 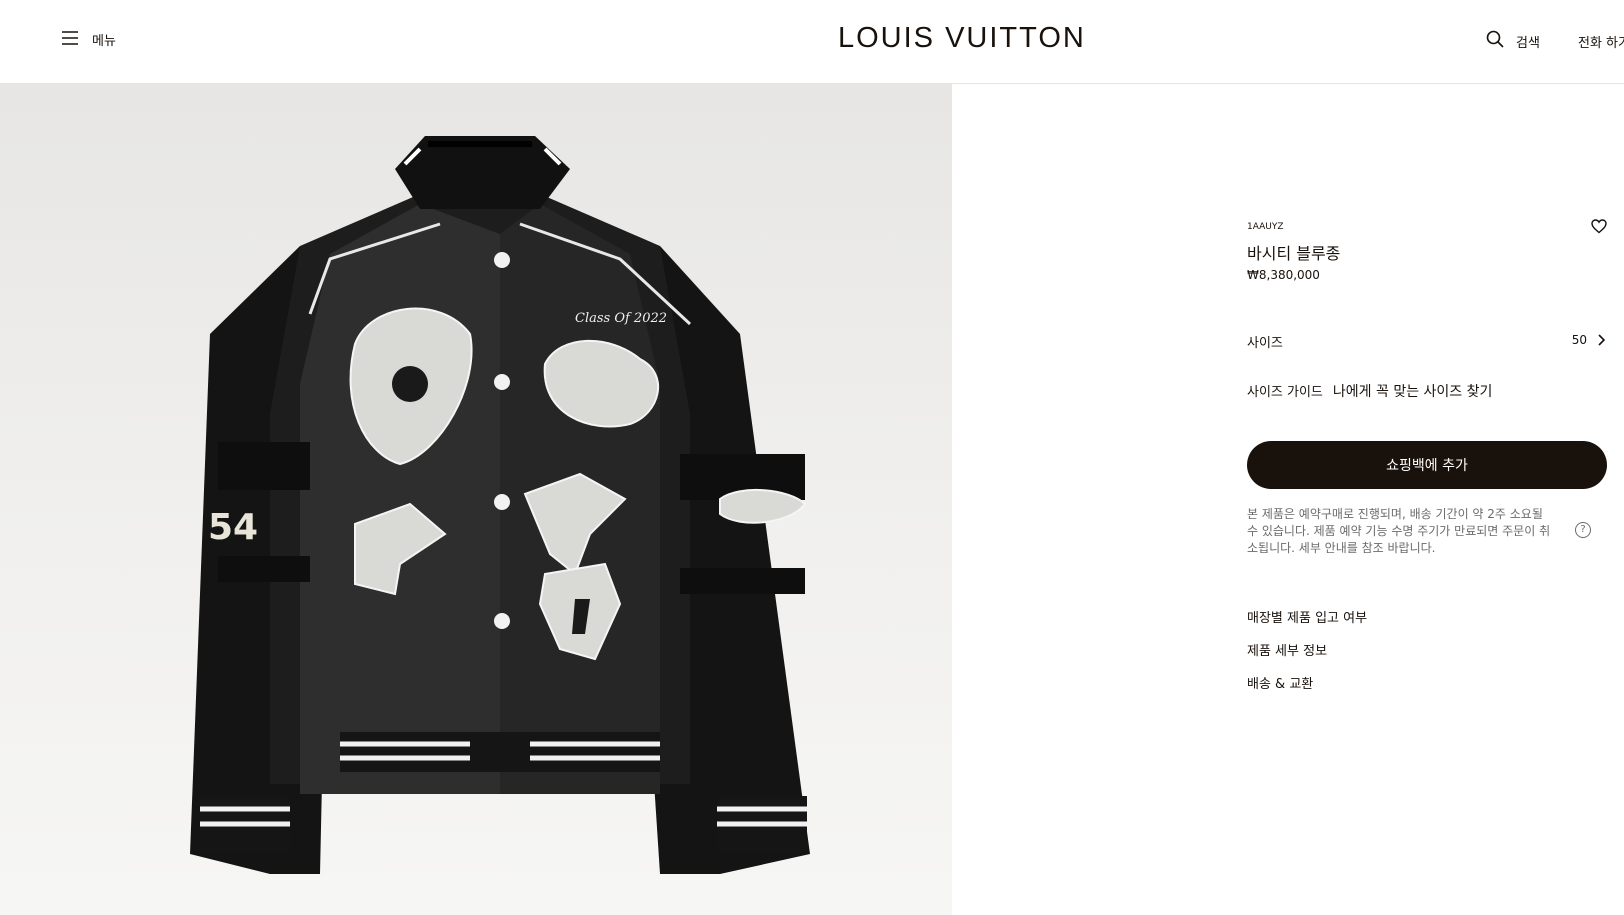 I want to click on class-of-patch-text: Class Of 2022, so click(x=621, y=318).